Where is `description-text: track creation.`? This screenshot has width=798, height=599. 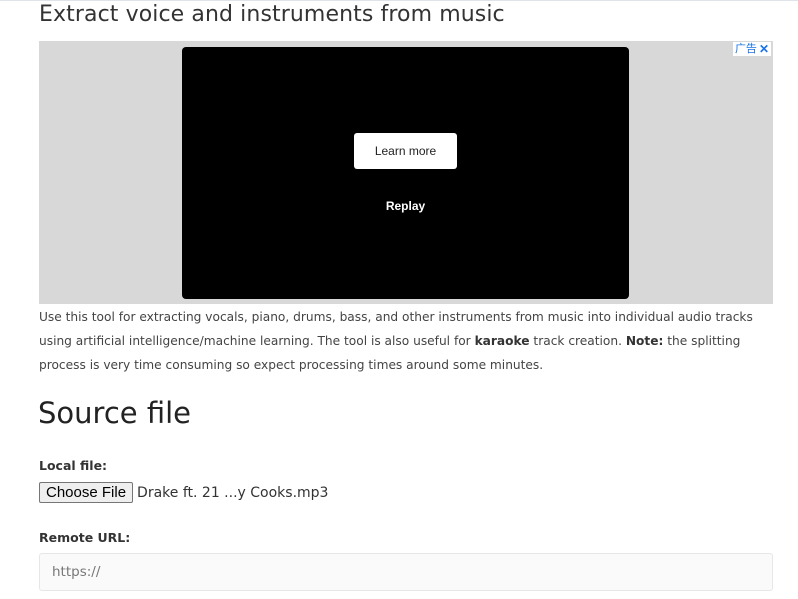
description-text: track creation. is located at coordinates (577, 341).